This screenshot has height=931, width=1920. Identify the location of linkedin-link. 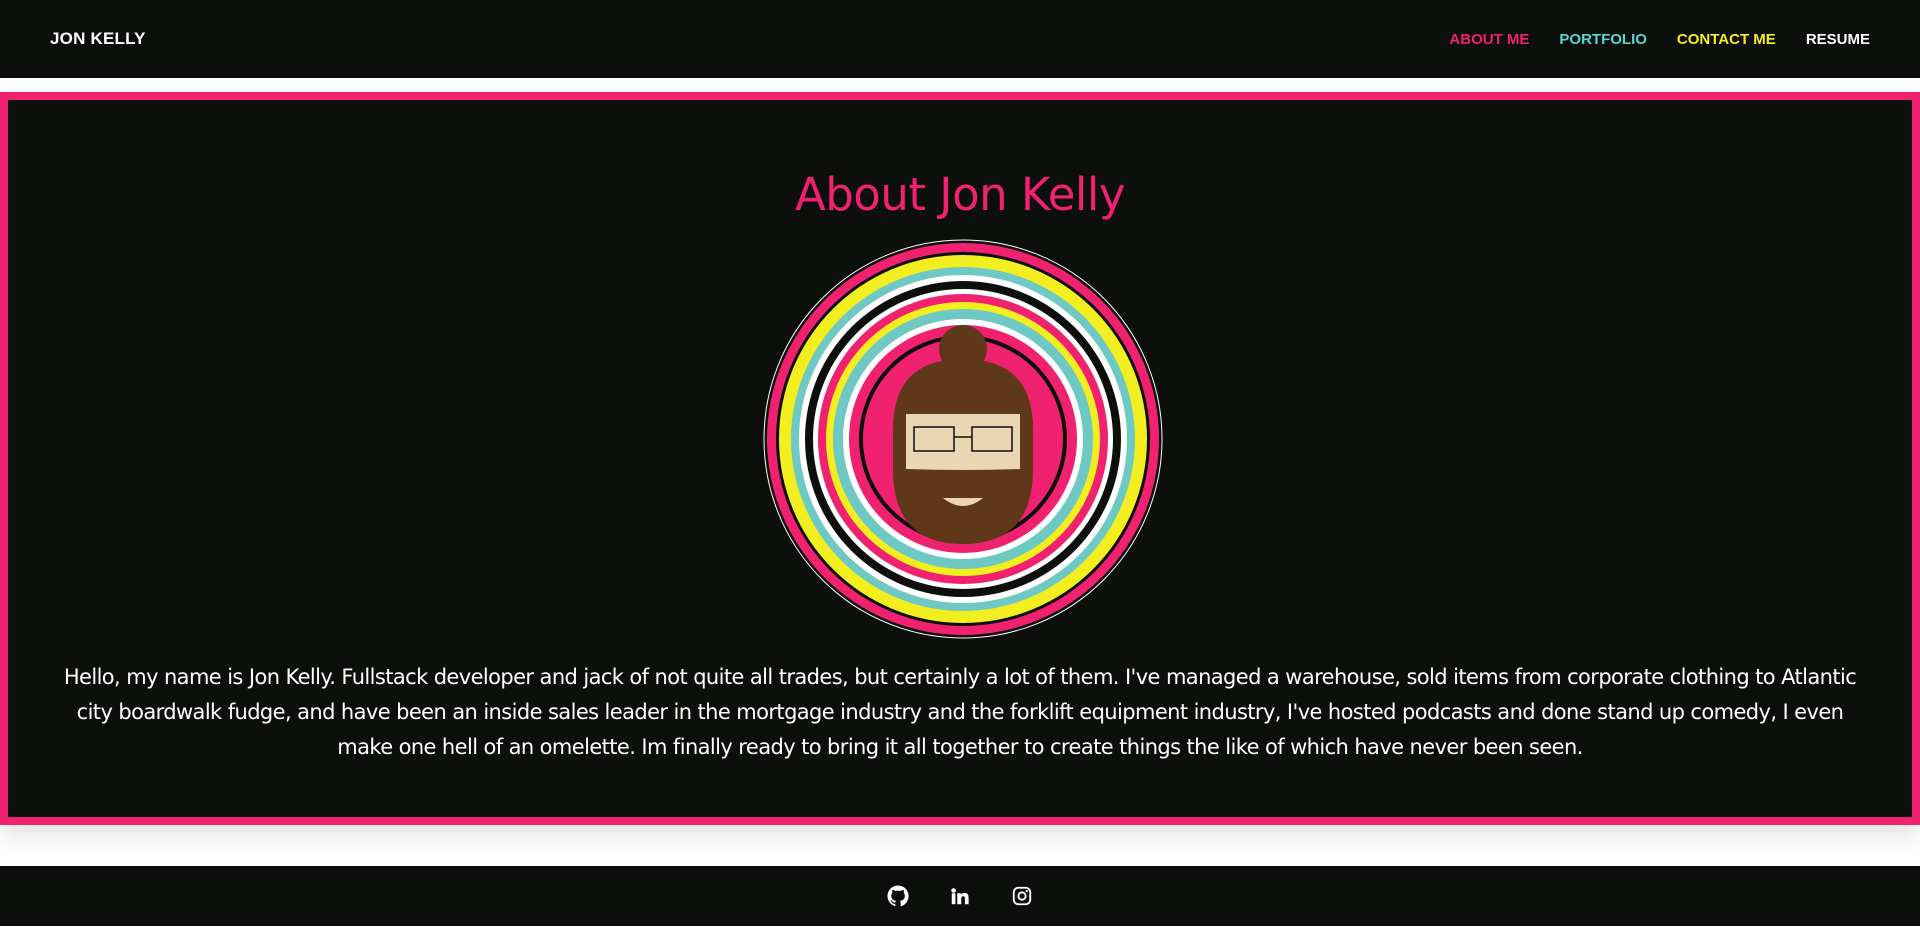
(960, 896).